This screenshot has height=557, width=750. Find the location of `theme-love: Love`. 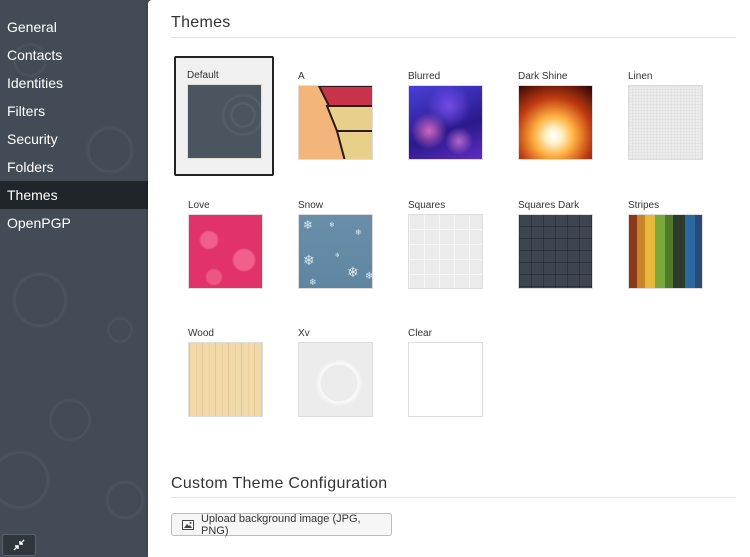

theme-love: Love is located at coordinates (225, 246).